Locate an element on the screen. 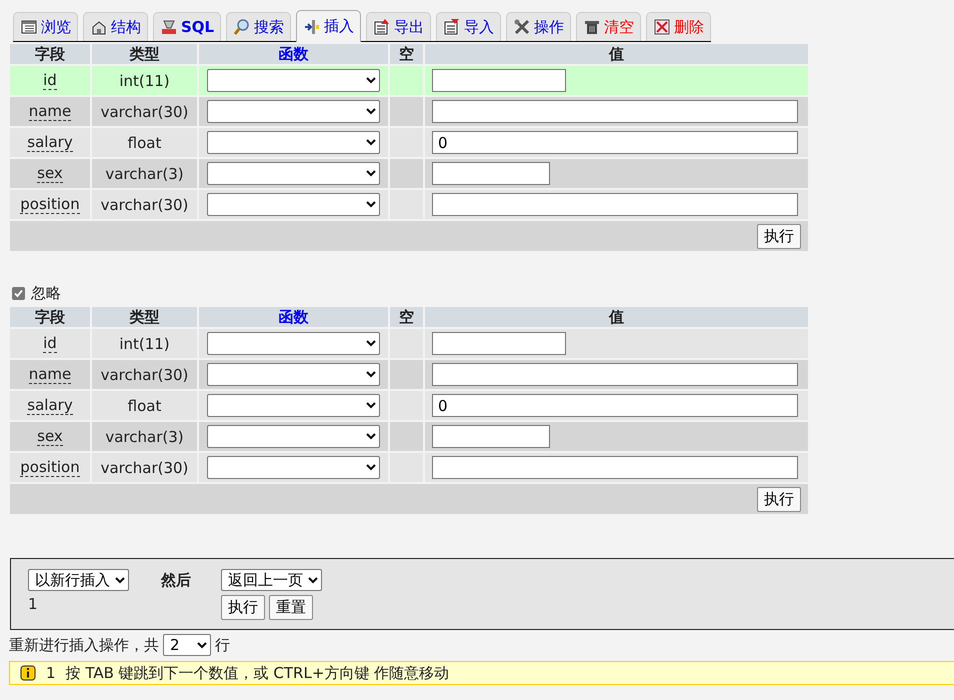  tab: 导出 is located at coordinates (399, 26).